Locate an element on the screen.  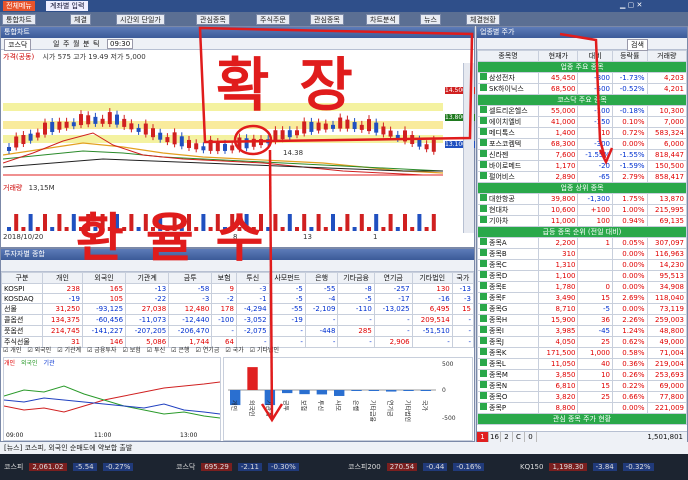
rank-stock-name: 현대차 is located at coordinates (508, 210).